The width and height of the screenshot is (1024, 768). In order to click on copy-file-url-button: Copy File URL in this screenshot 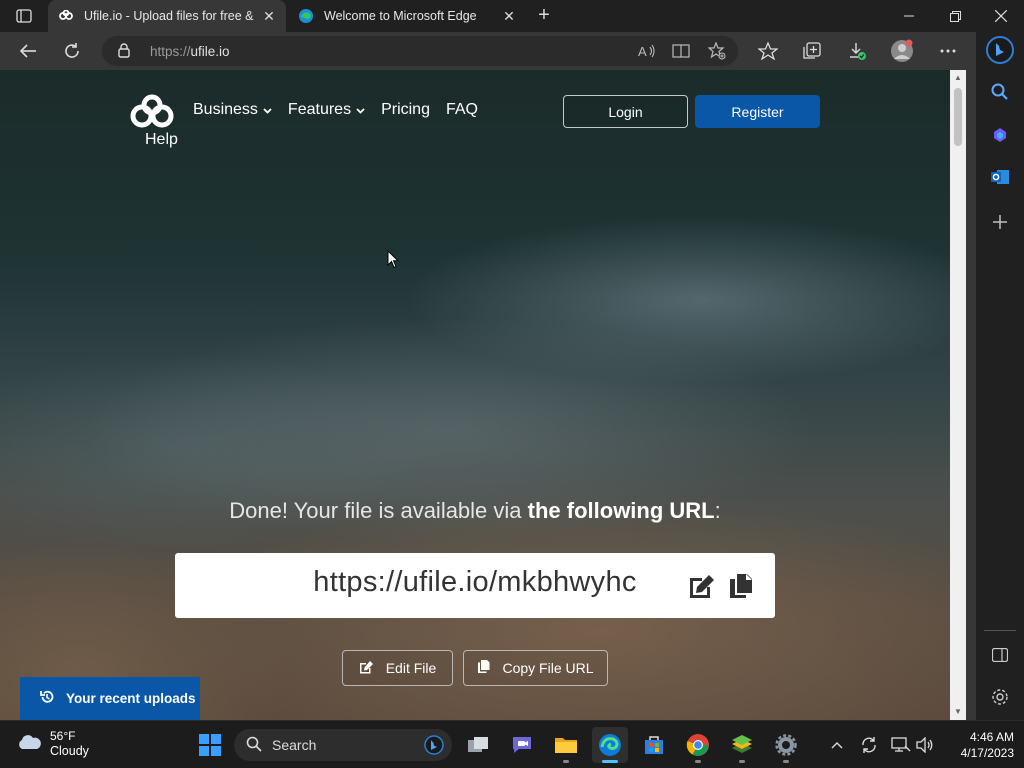, I will do `click(535, 668)`.